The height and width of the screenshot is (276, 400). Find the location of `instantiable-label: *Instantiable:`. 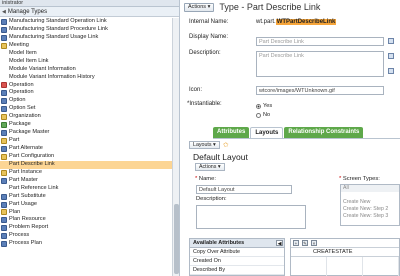

instantiable-label: *Instantiable: is located at coordinates (204, 104).